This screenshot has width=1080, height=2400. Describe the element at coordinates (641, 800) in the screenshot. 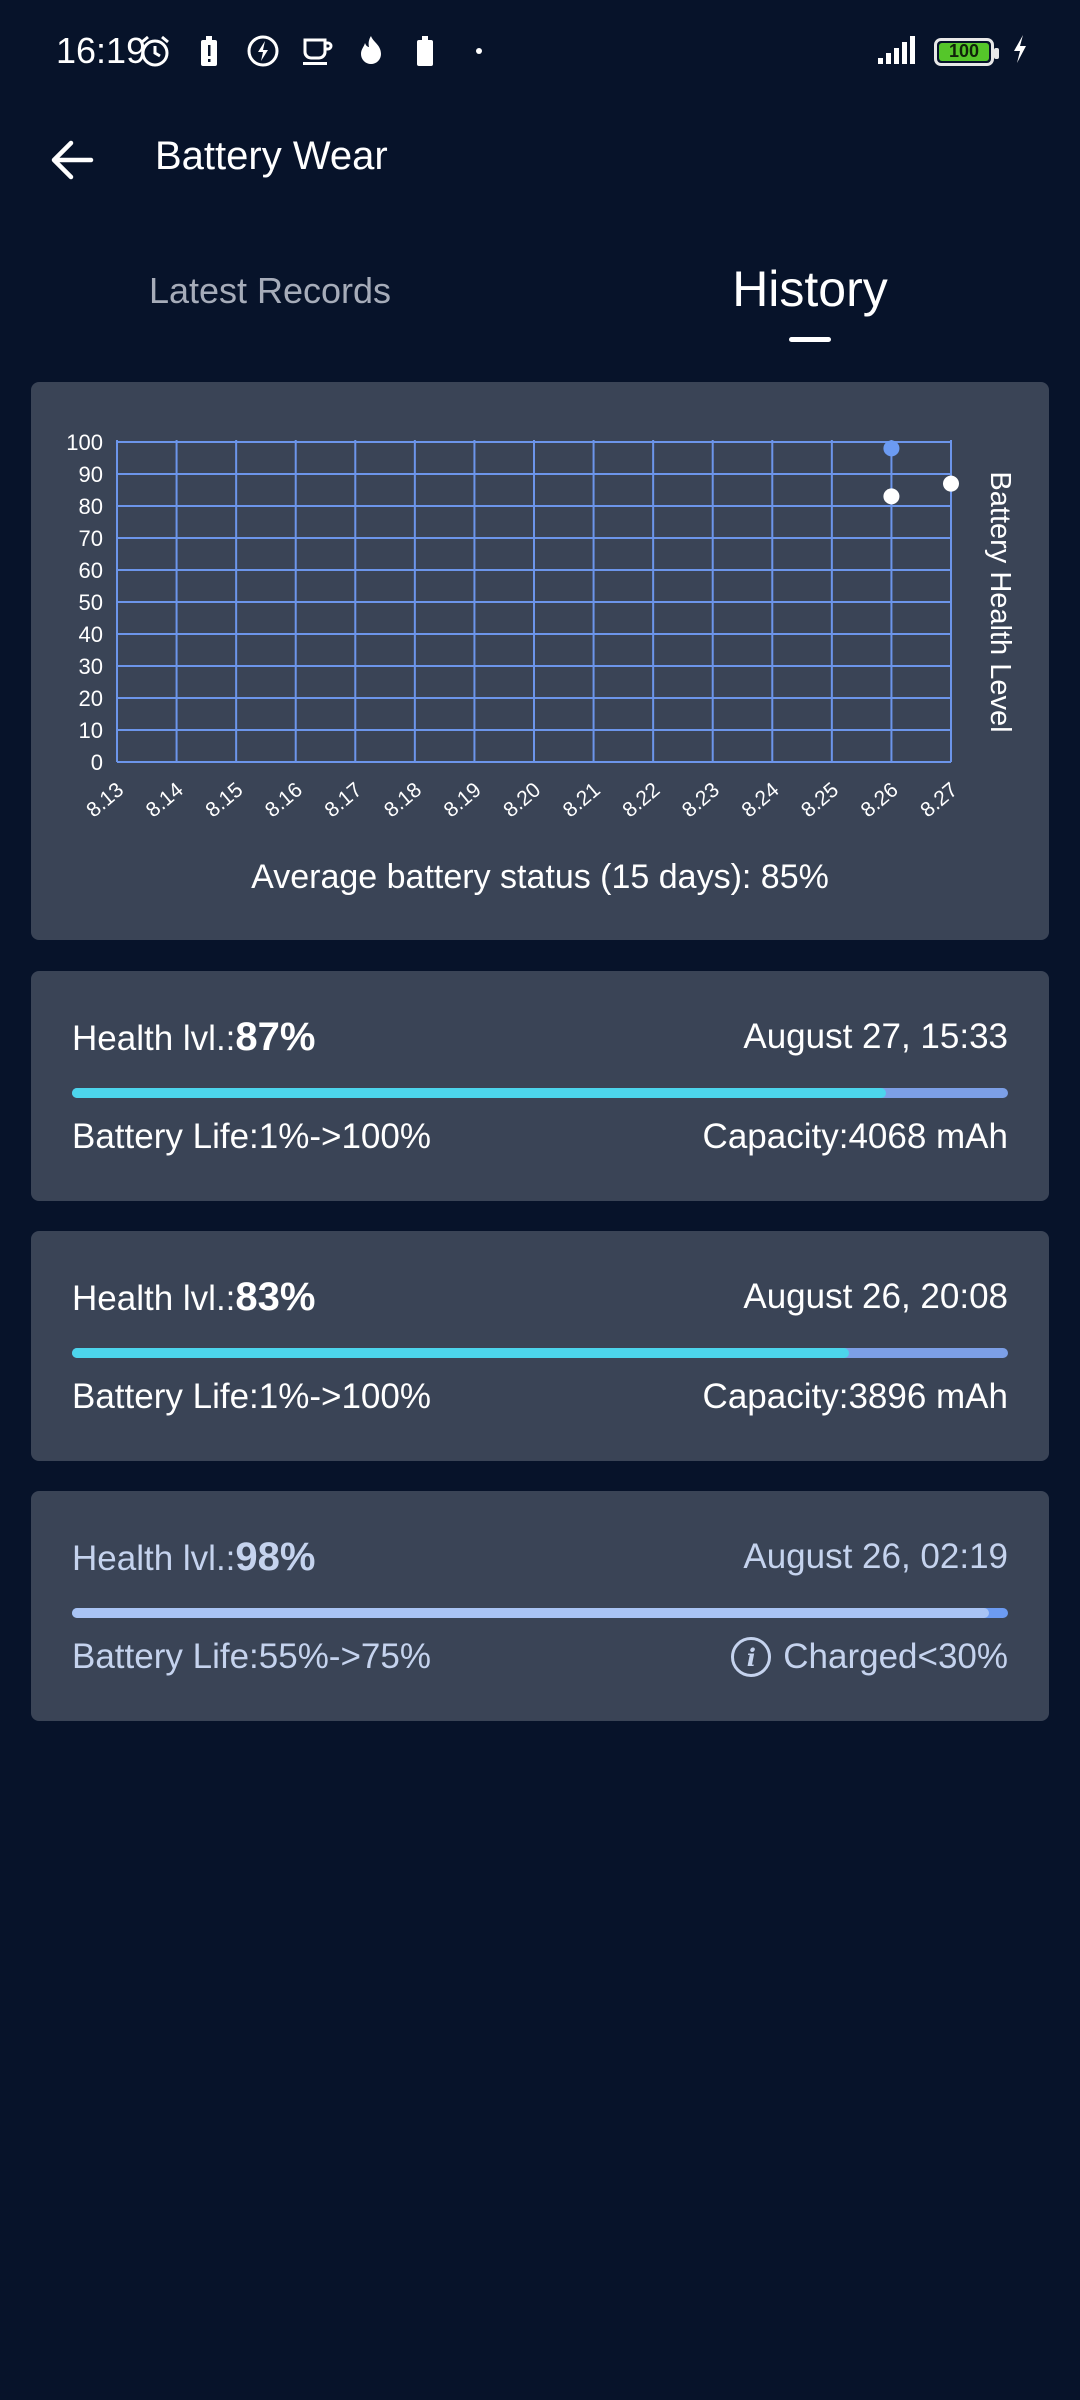

I see `x-tick-label: 8.22` at that location.